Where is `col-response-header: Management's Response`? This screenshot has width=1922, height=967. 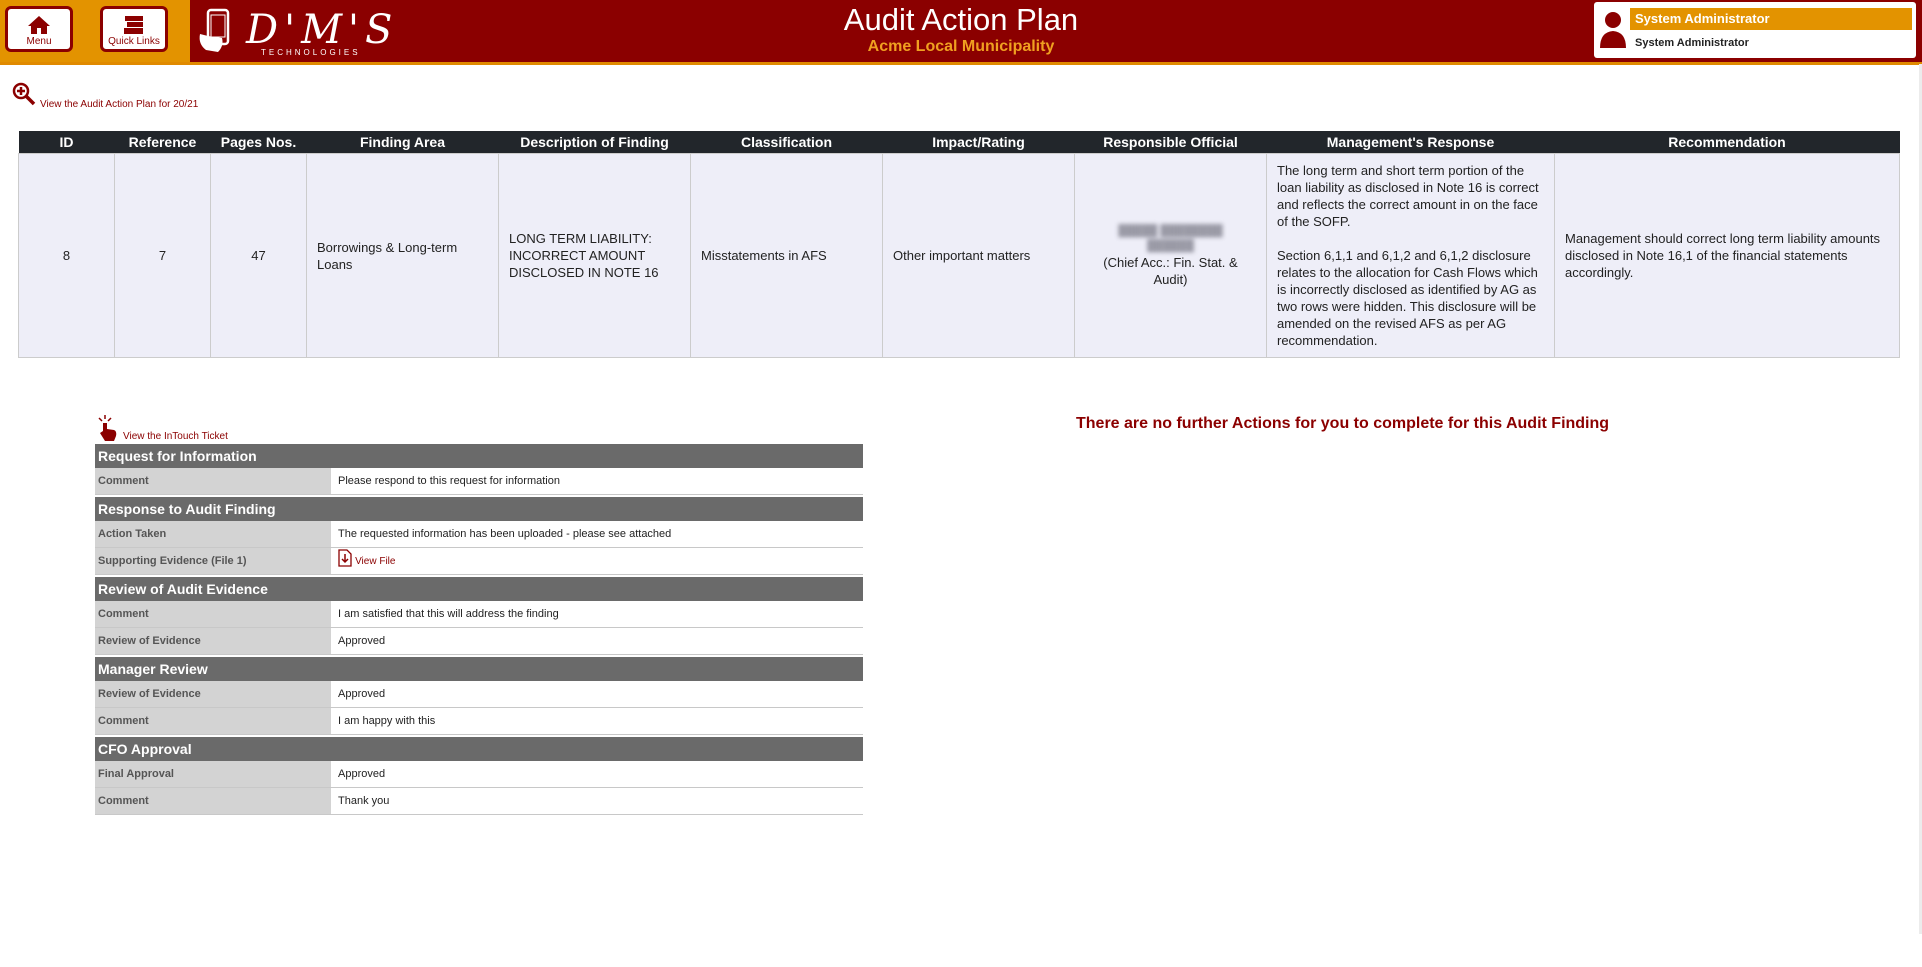 col-response-header: Management's Response is located at coordinates (1410, 142).